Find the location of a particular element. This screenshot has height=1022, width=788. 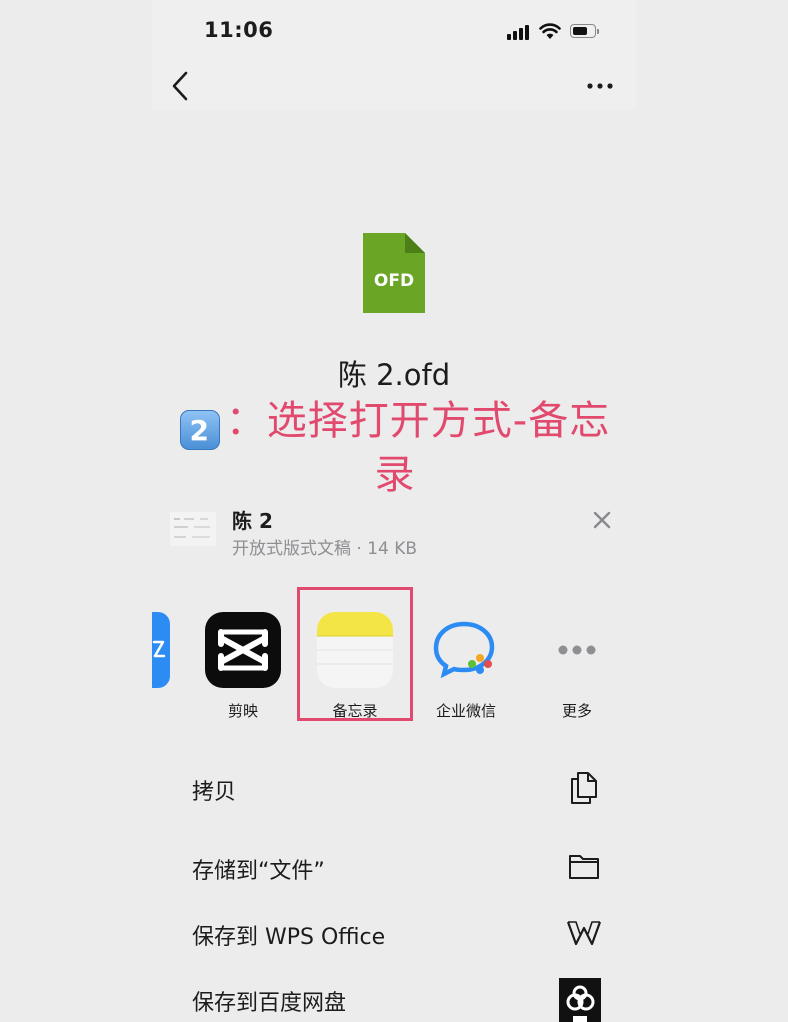

action-label: 保存到百度网盘 is located at coordinates (269, 1003).